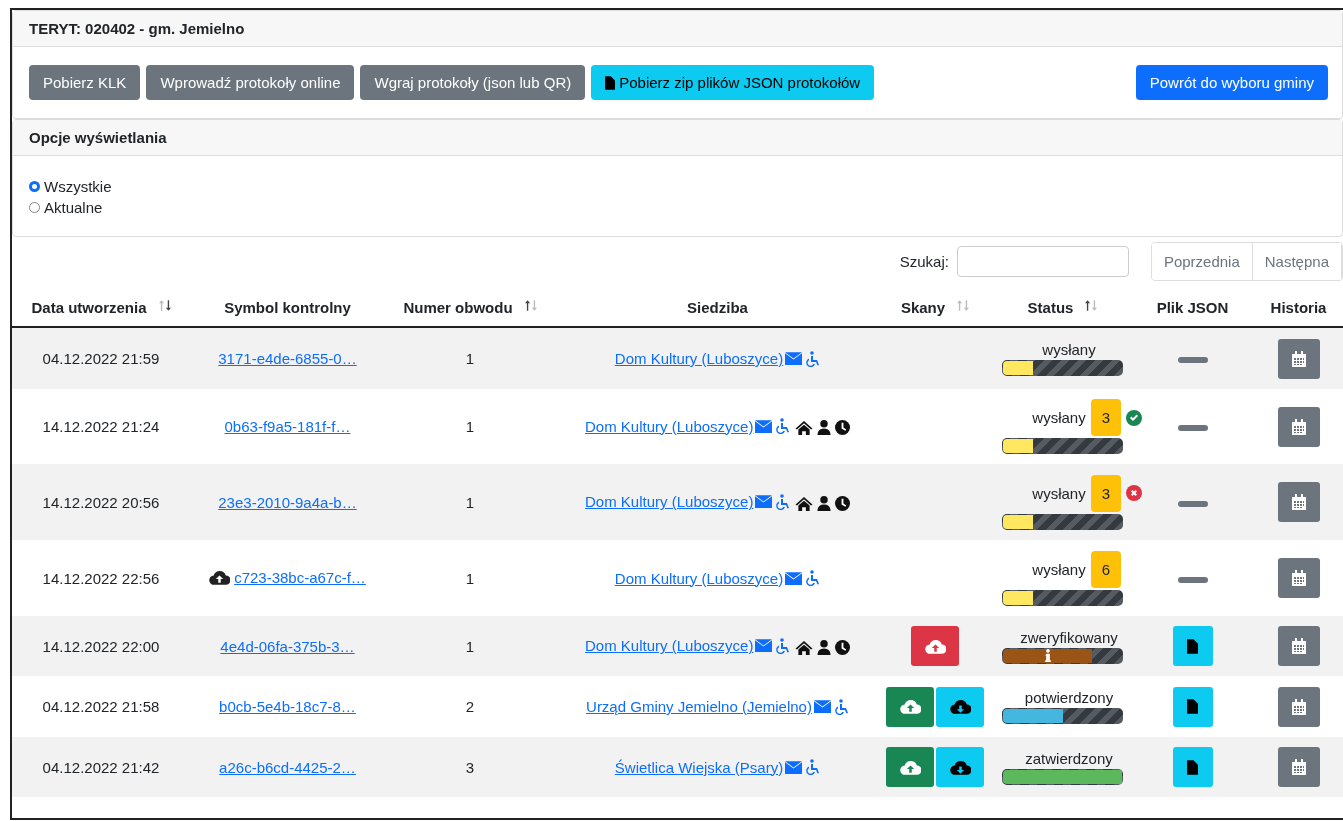 This screenshot has height=821, width=1343. What do you see at coordinates (717, 767) in the screenshot?
I see `location-link: Świetlica Wiejska (Psary)` at bounding box center [717, 767].